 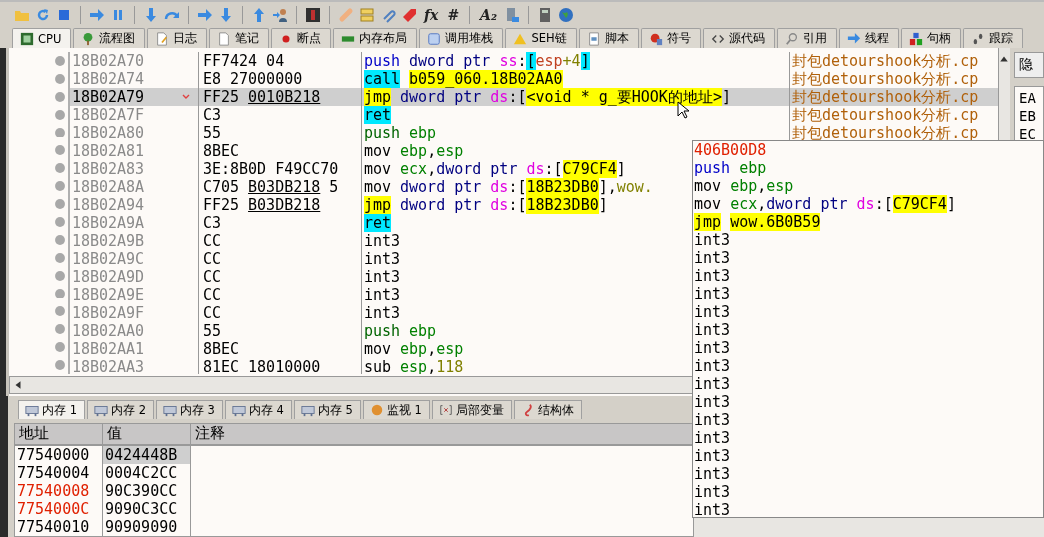 What do you see at coordinates (876, 38) in the screenshot?
I see `tab-label: 线程` at bounding box center [876, 38].